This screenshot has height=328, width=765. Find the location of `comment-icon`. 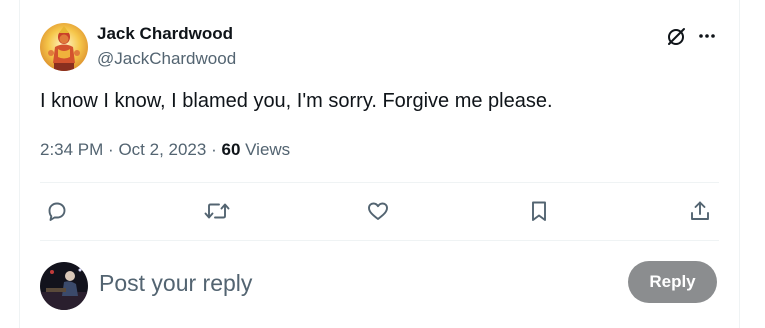

comment-icon is located at coordinates (57, 211).